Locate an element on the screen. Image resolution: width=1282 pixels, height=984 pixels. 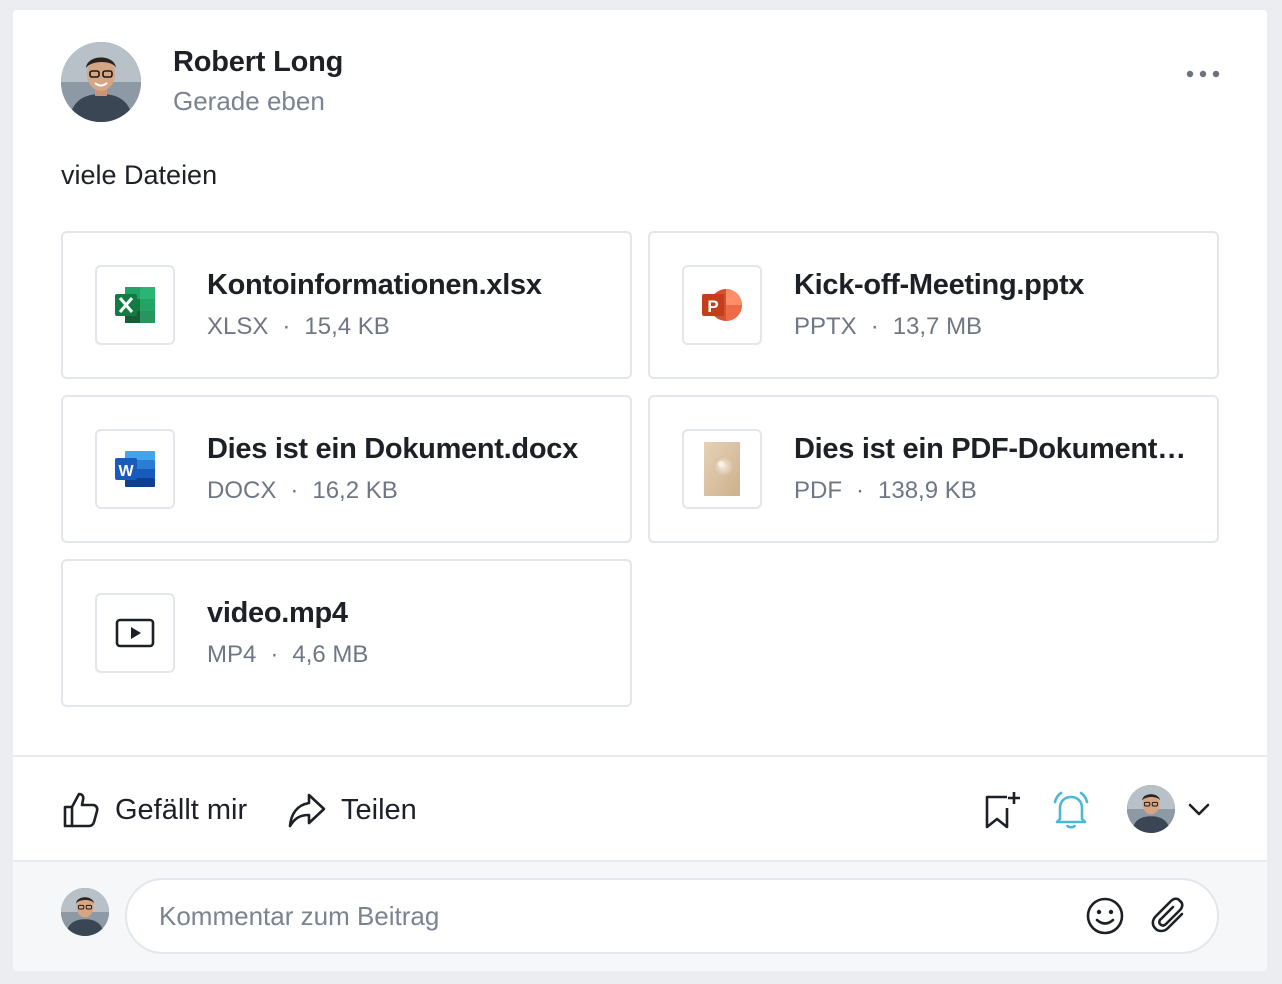
thumbs-up-icon is located at coordinates (81, 810).